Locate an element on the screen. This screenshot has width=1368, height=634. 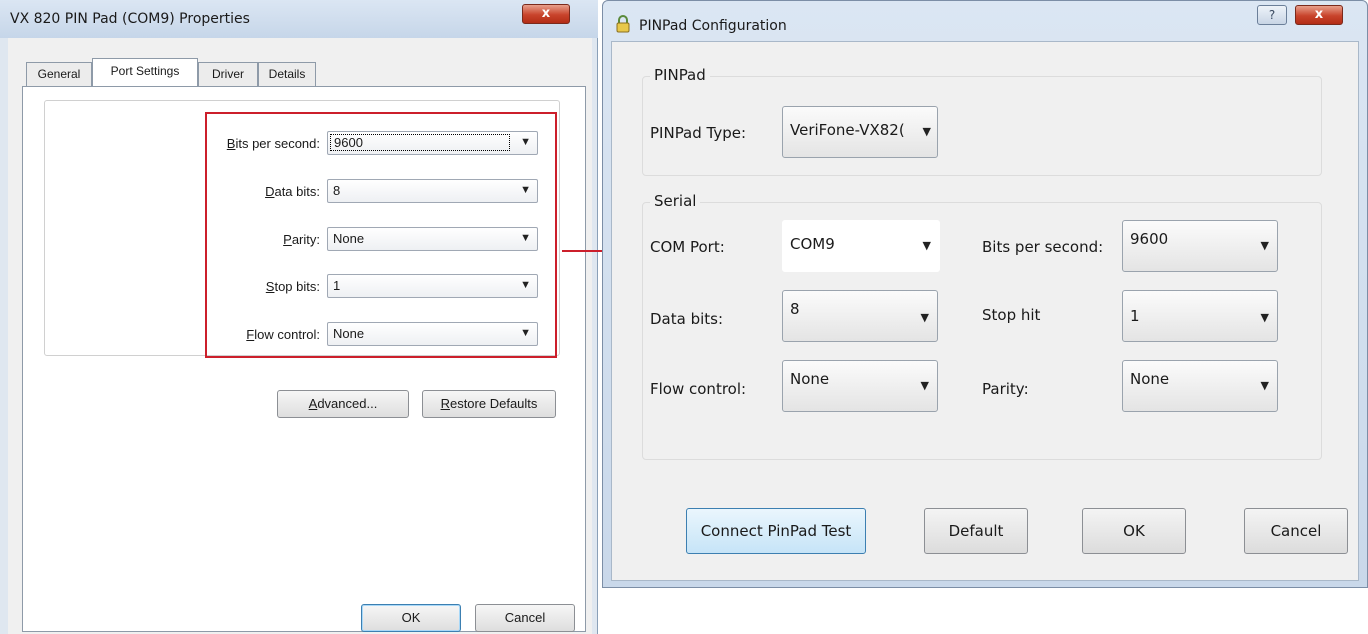
pinpad-type-label: PINPad Type: is located at coordinates (698, 133).